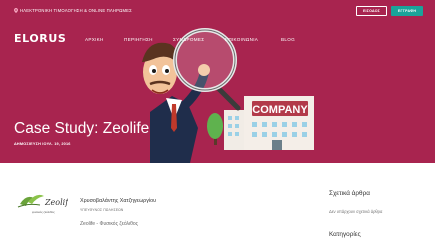  What do you see at coordinates (407, 11) in the screenshot?
I see `signup-button: ΕΓΓΡΑΦΗ` at bounding box center [407, 11].